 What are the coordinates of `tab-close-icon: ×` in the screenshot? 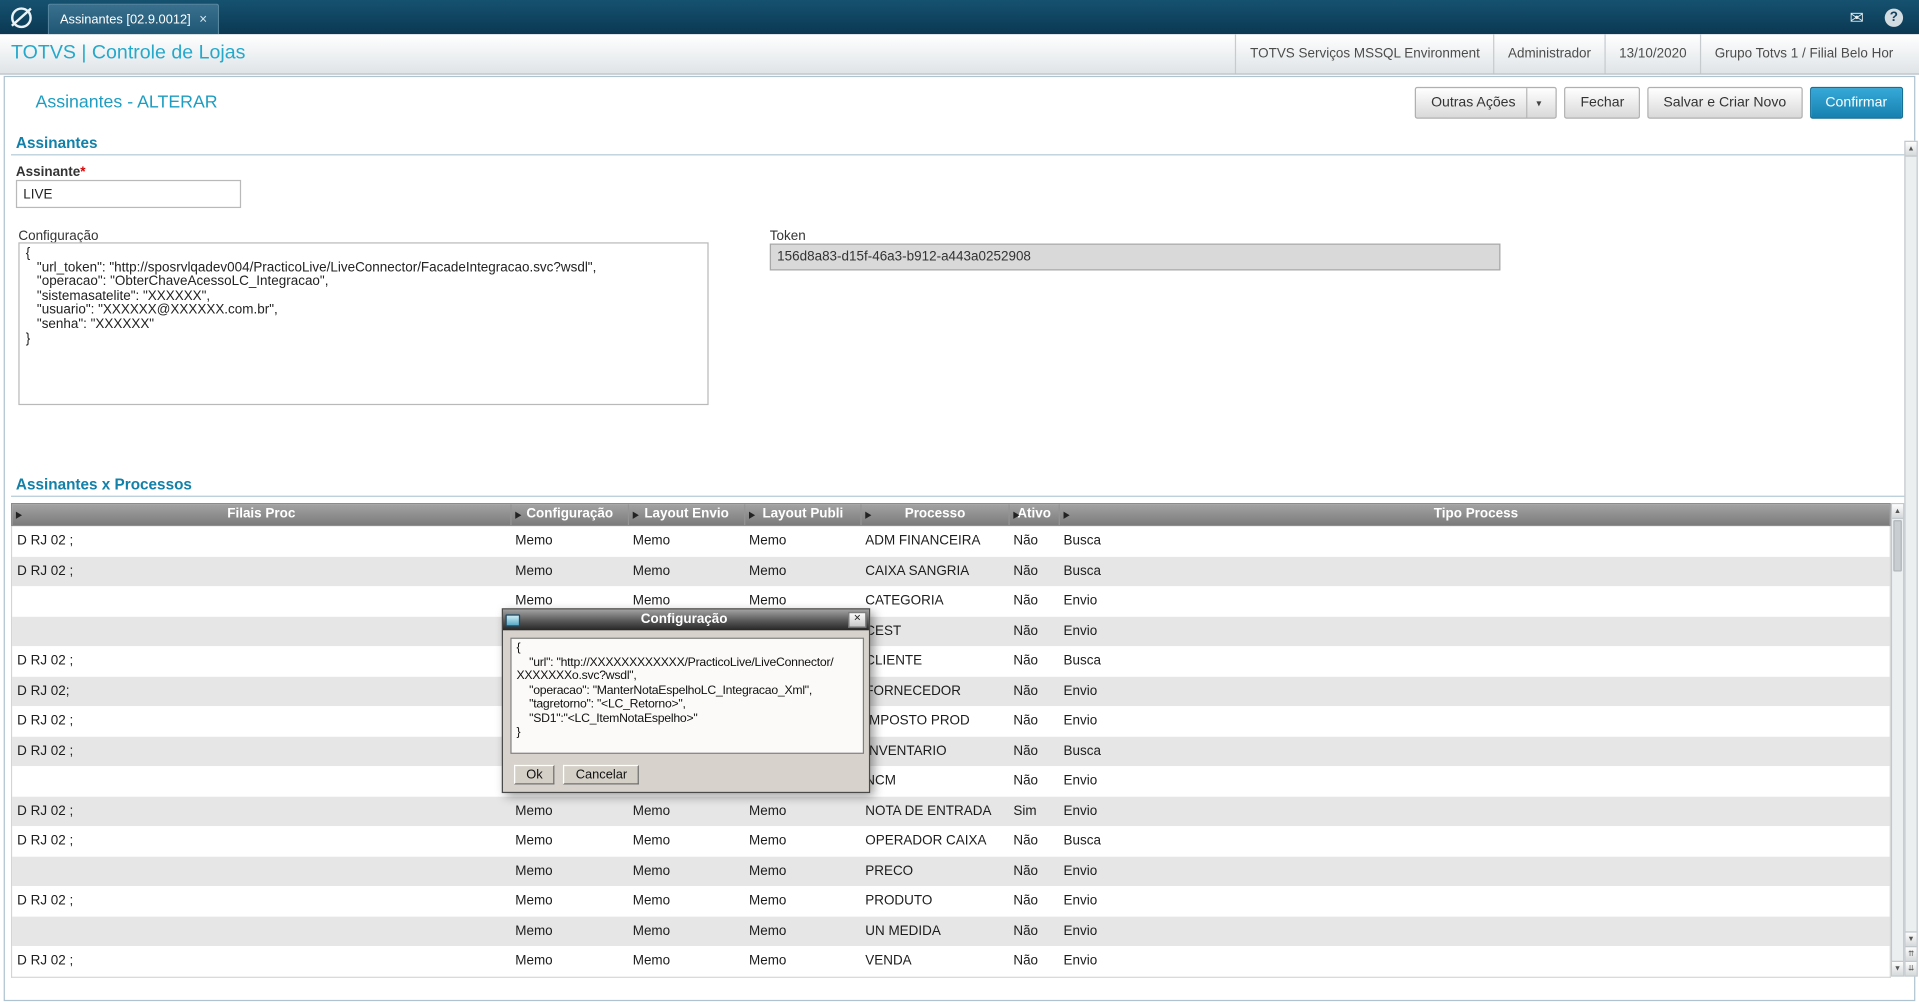 It's located at (203, 19).